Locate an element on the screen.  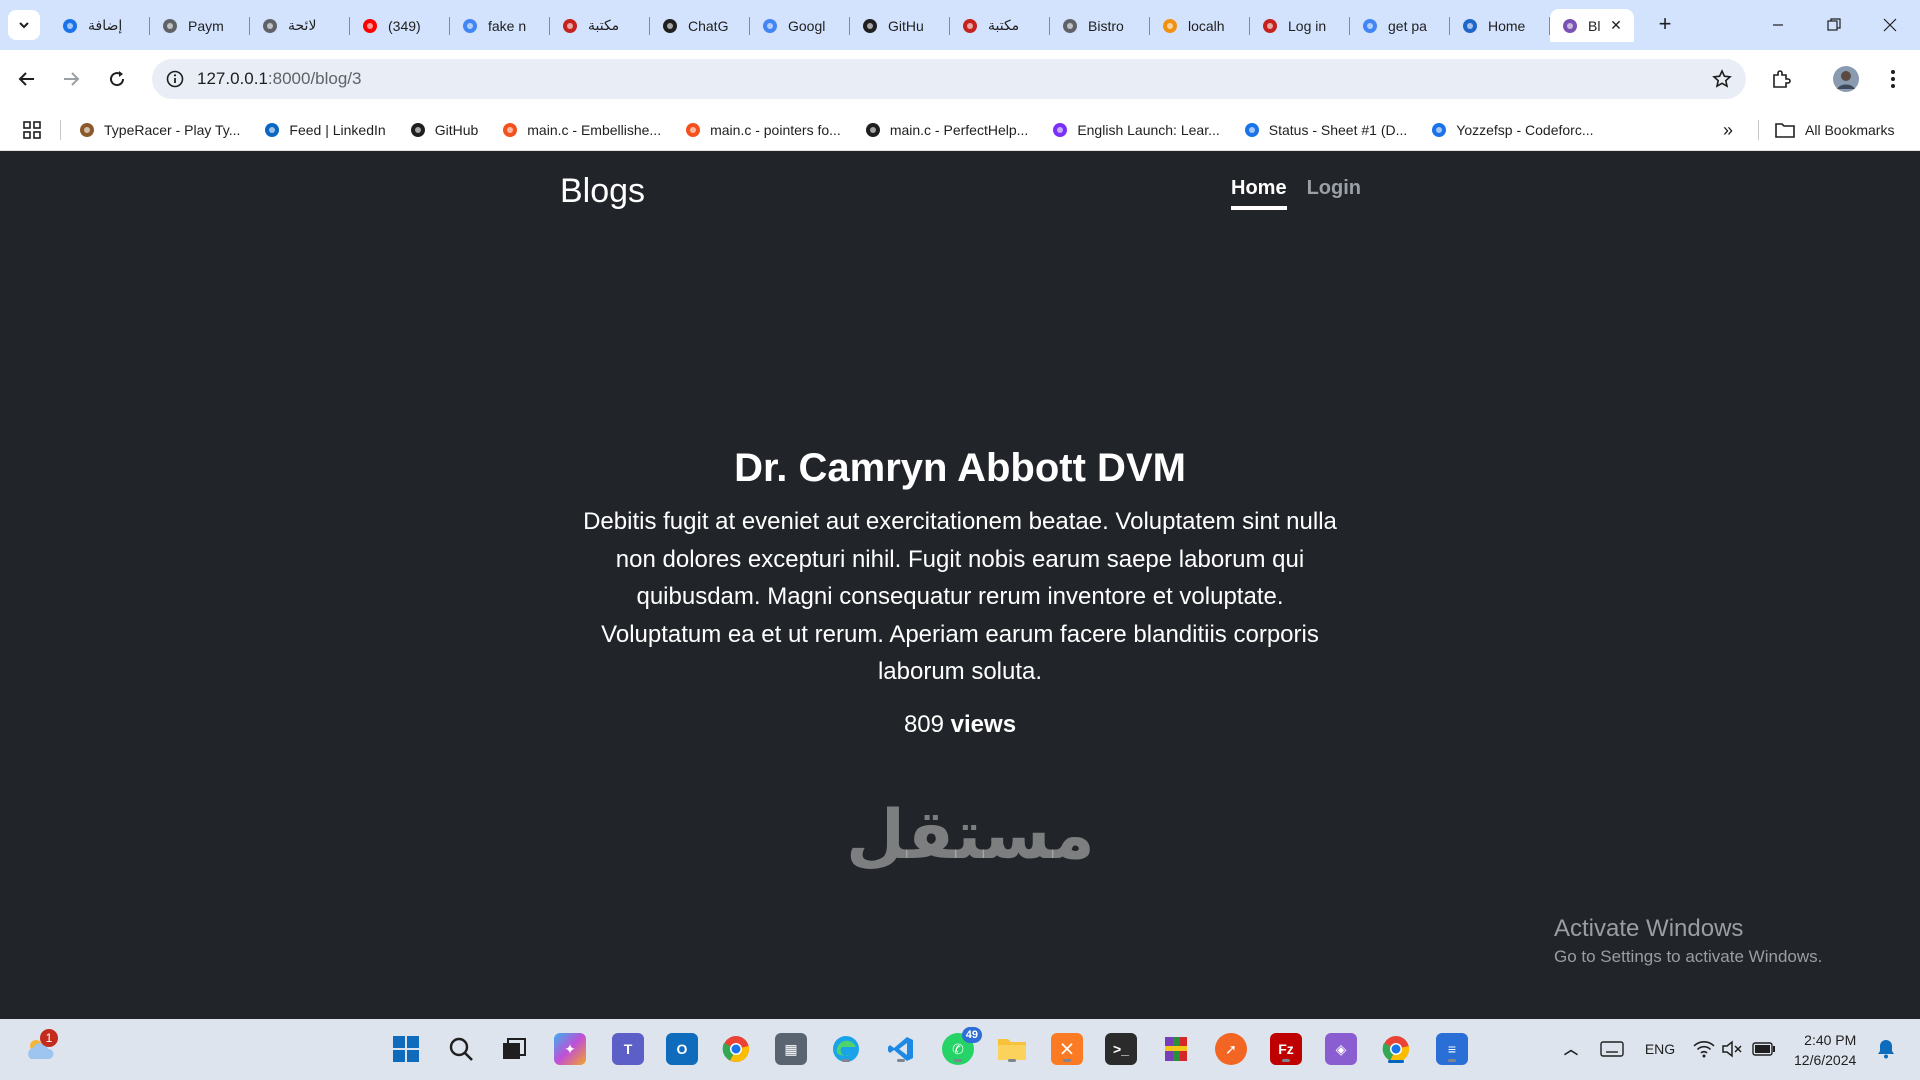
battery-tray-button is located at coordinates (1764, 1049).